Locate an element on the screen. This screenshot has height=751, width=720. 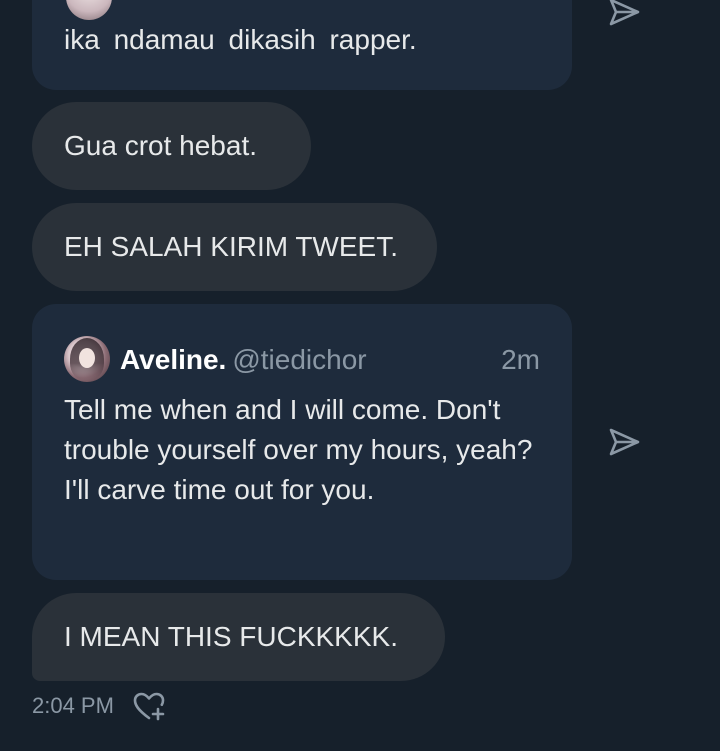
tweet-time: 2m is located at coordinates (520, 359).